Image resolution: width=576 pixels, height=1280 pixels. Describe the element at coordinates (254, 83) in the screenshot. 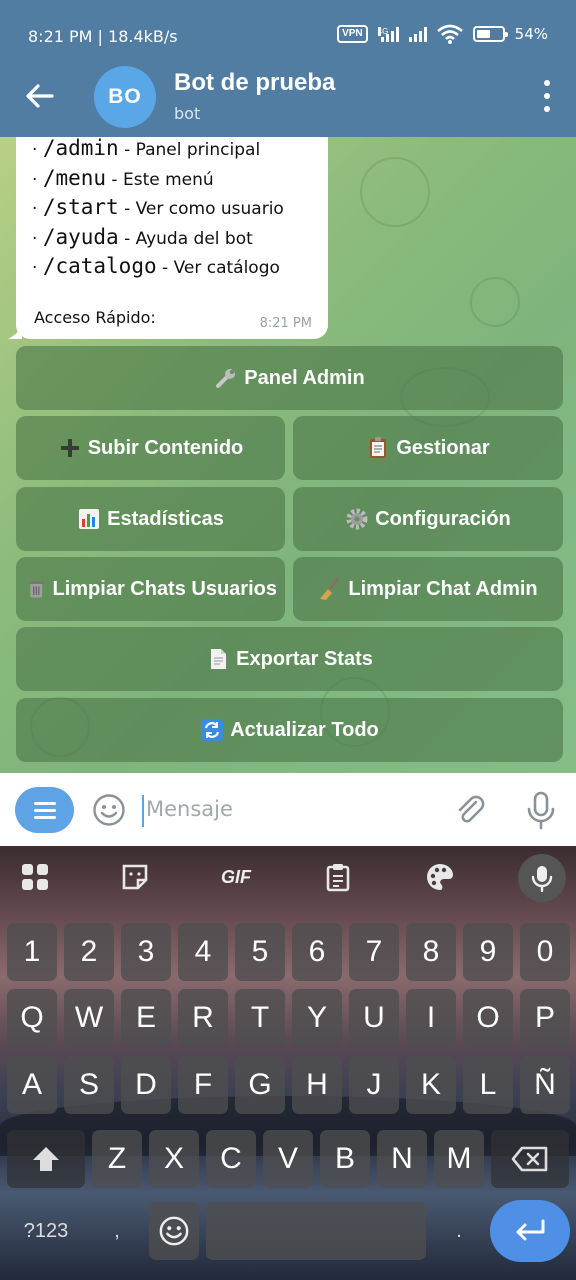

I see `chat-title: Bot de prueba` at that location.